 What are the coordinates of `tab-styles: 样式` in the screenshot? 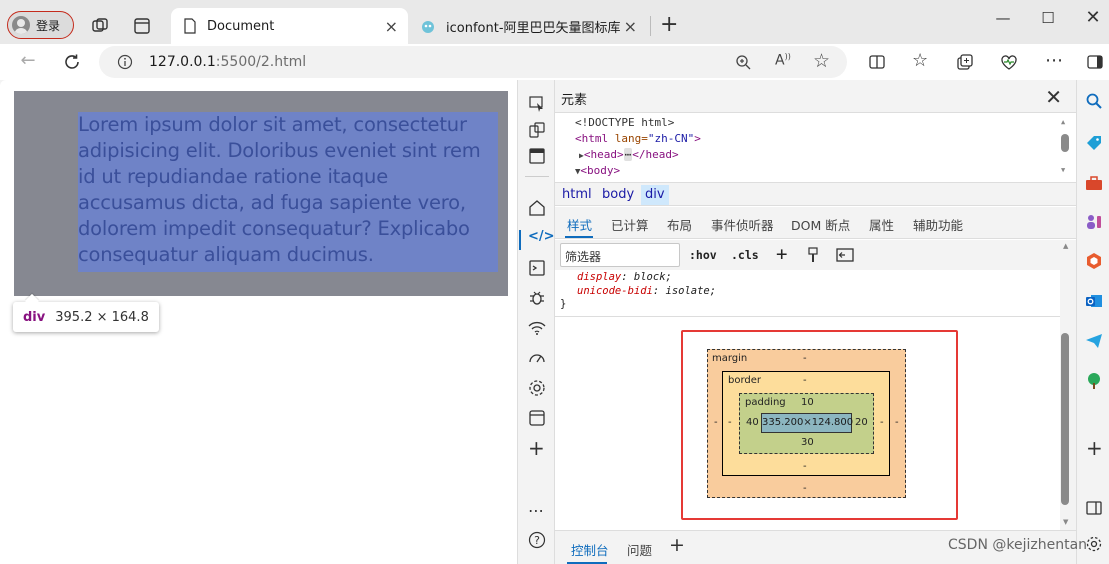 It's located at (579, 224).